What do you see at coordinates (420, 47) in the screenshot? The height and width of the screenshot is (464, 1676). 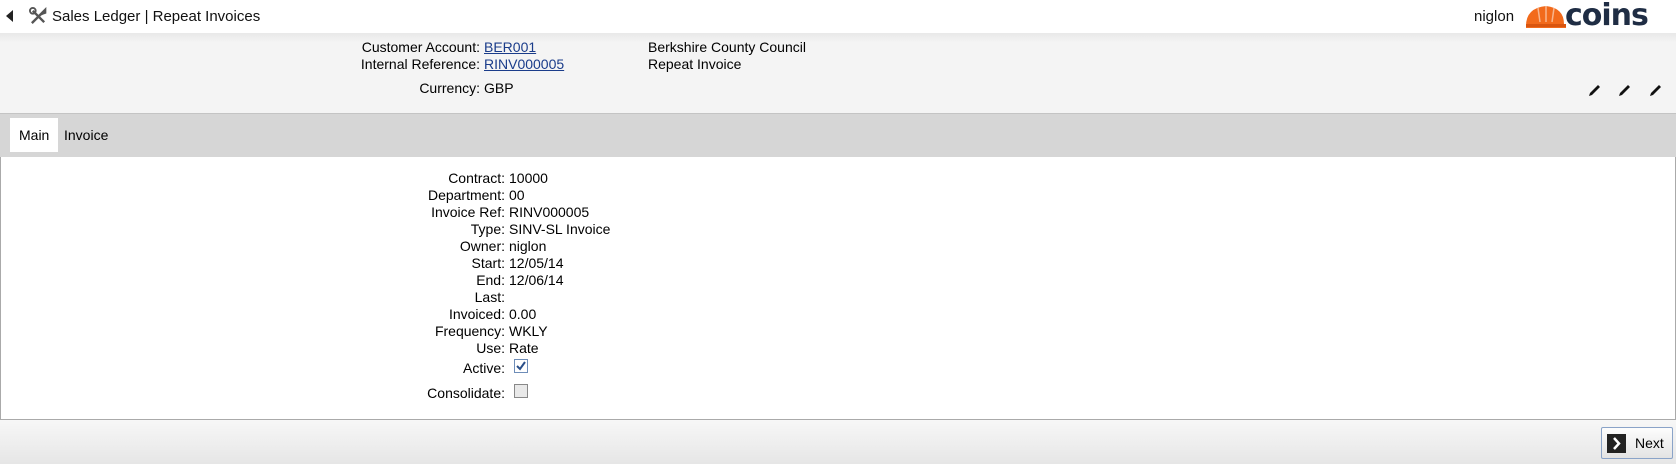 I see `customer-account-label: Customer Account:` at bounding box center [420, 47].